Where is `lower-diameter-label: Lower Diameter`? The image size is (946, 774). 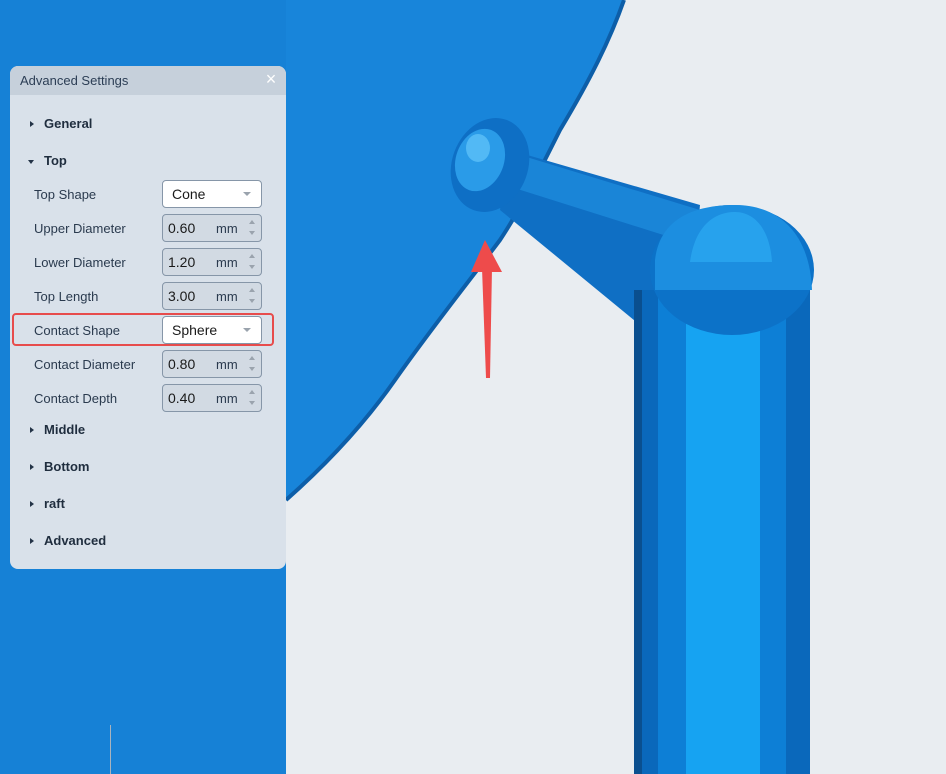 lower-diameter-label: Lower Diameter is located at coordinates (80, 262).